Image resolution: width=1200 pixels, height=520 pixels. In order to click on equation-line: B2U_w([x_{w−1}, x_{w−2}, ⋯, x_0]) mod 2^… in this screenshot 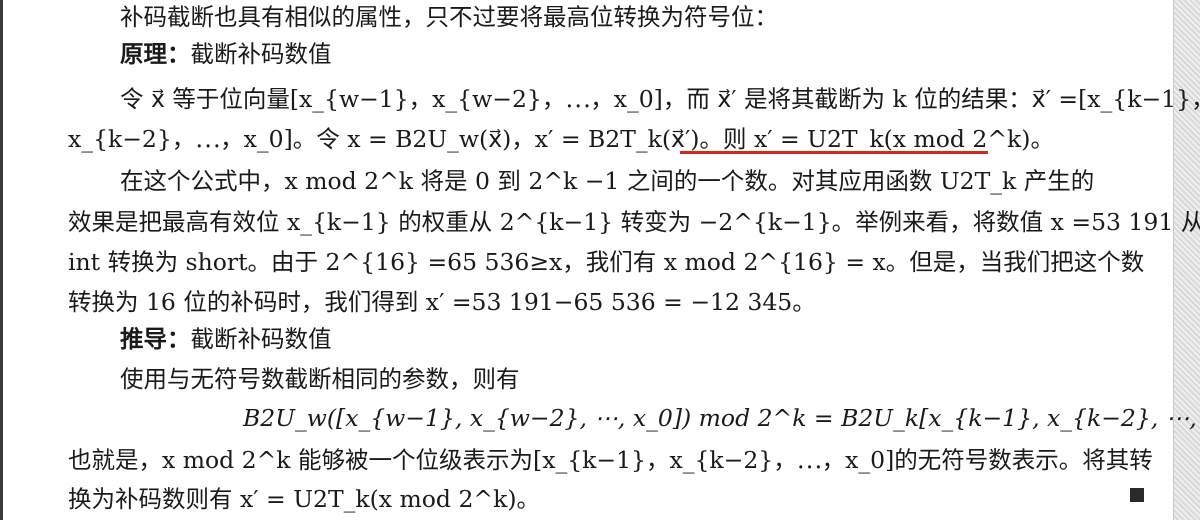, I will do `click(721, 418)`.